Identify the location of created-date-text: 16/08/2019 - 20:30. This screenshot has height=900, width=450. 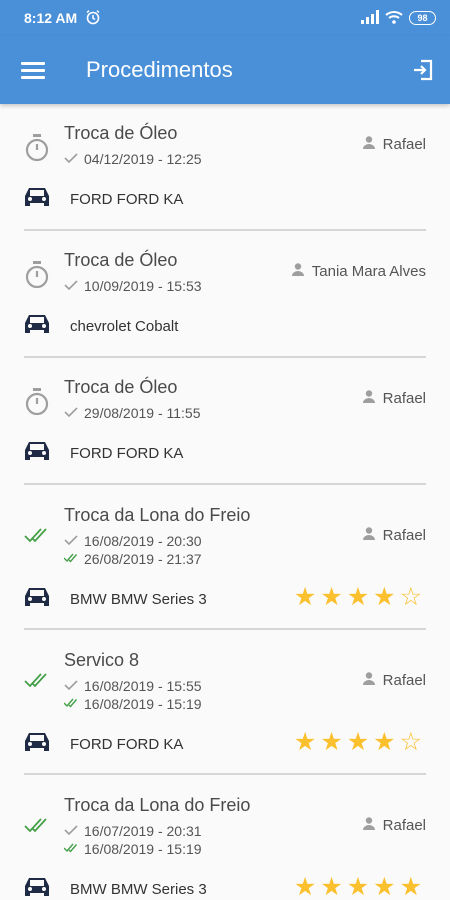
(143, 541).